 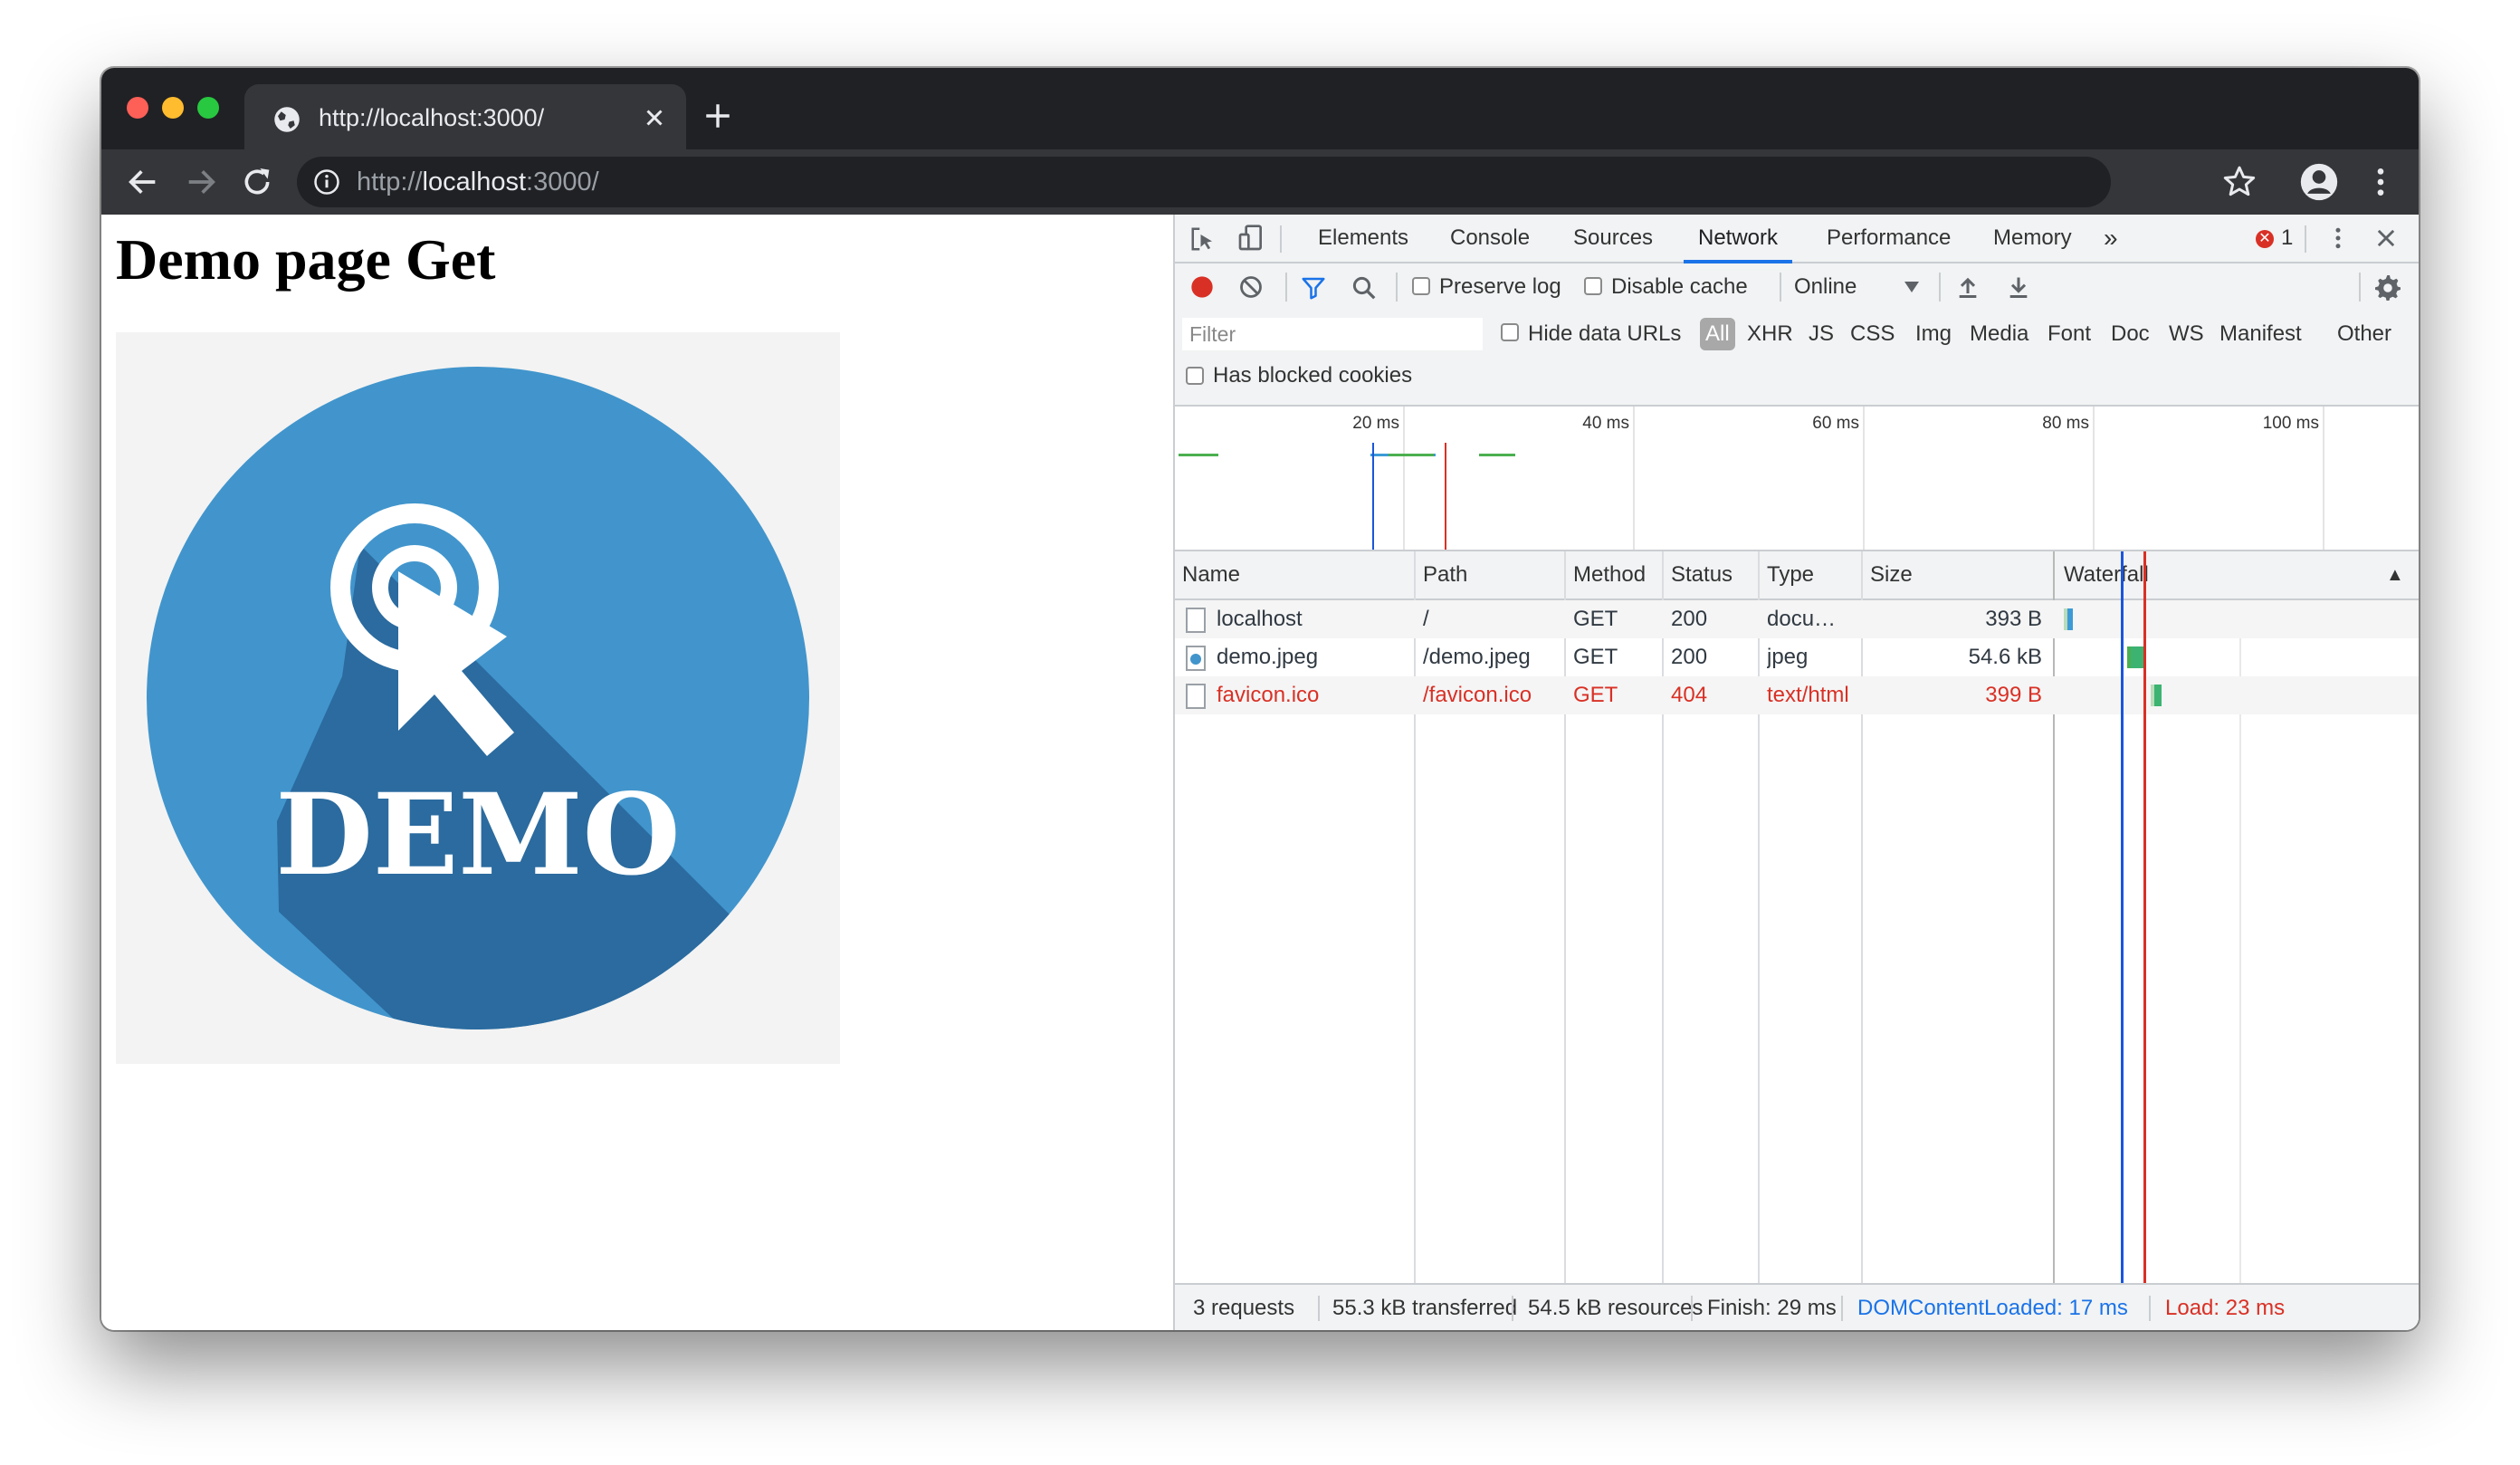 I want to click on table-row: localhost / GET 200 docu… 393 B, so click(x=1797, y=619).